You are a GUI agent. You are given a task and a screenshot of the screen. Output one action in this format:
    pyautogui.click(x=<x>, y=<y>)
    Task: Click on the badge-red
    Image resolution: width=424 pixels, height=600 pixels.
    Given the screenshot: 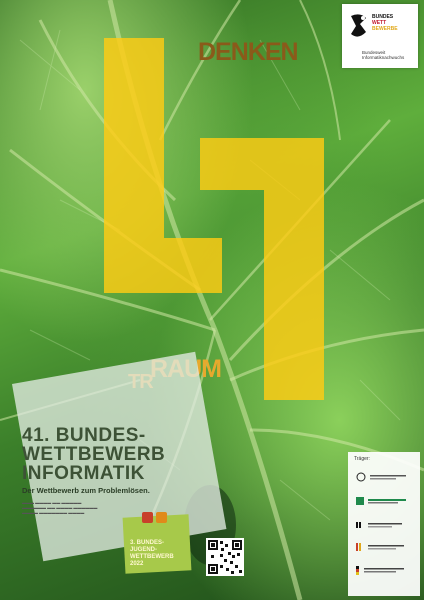 What is the action you would take?
    pyautogui.click(x=147, y=517)
    